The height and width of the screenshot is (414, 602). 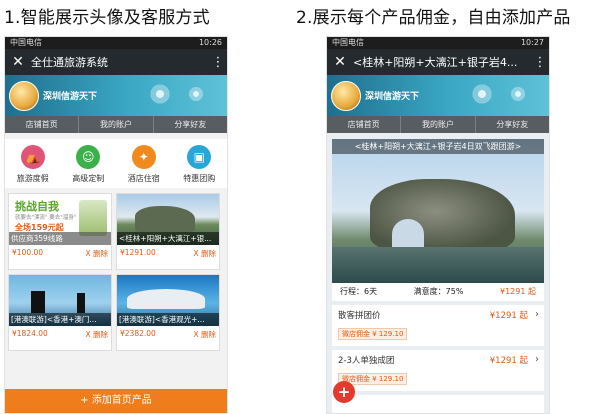 What do you see at coordinates (438, 211) in the screenshot?
I see `product-detail-image: <桂林+阳朔+大漓江+银子岩4日双飞跟团游>` at bounding box center [438, 211].